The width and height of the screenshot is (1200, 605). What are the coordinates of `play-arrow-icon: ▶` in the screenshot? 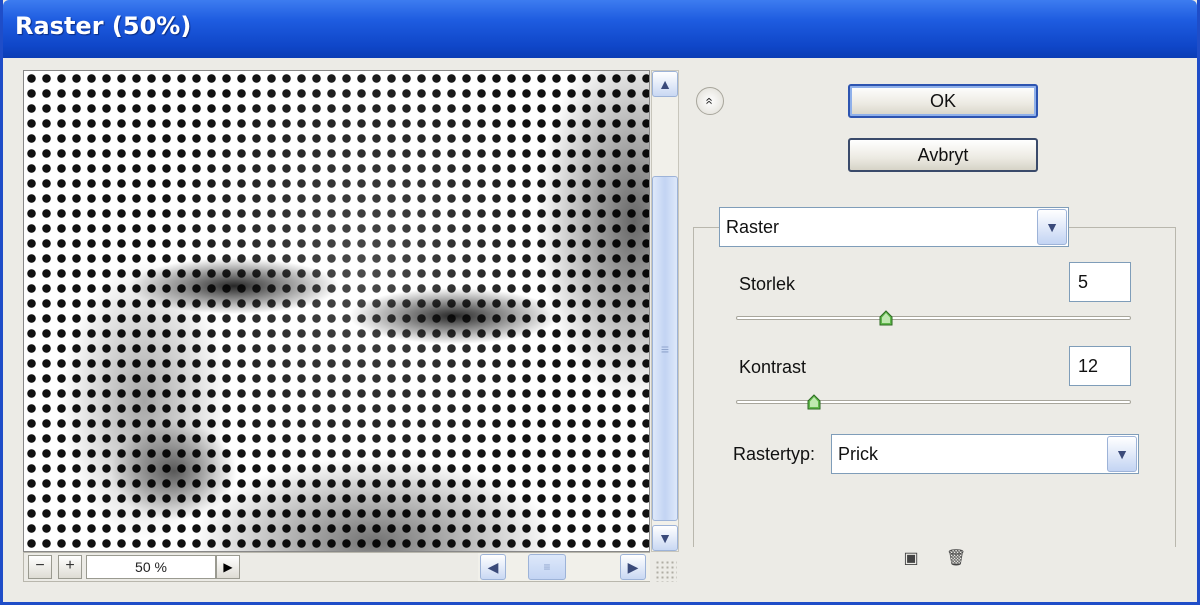 It's located at (228, 567).